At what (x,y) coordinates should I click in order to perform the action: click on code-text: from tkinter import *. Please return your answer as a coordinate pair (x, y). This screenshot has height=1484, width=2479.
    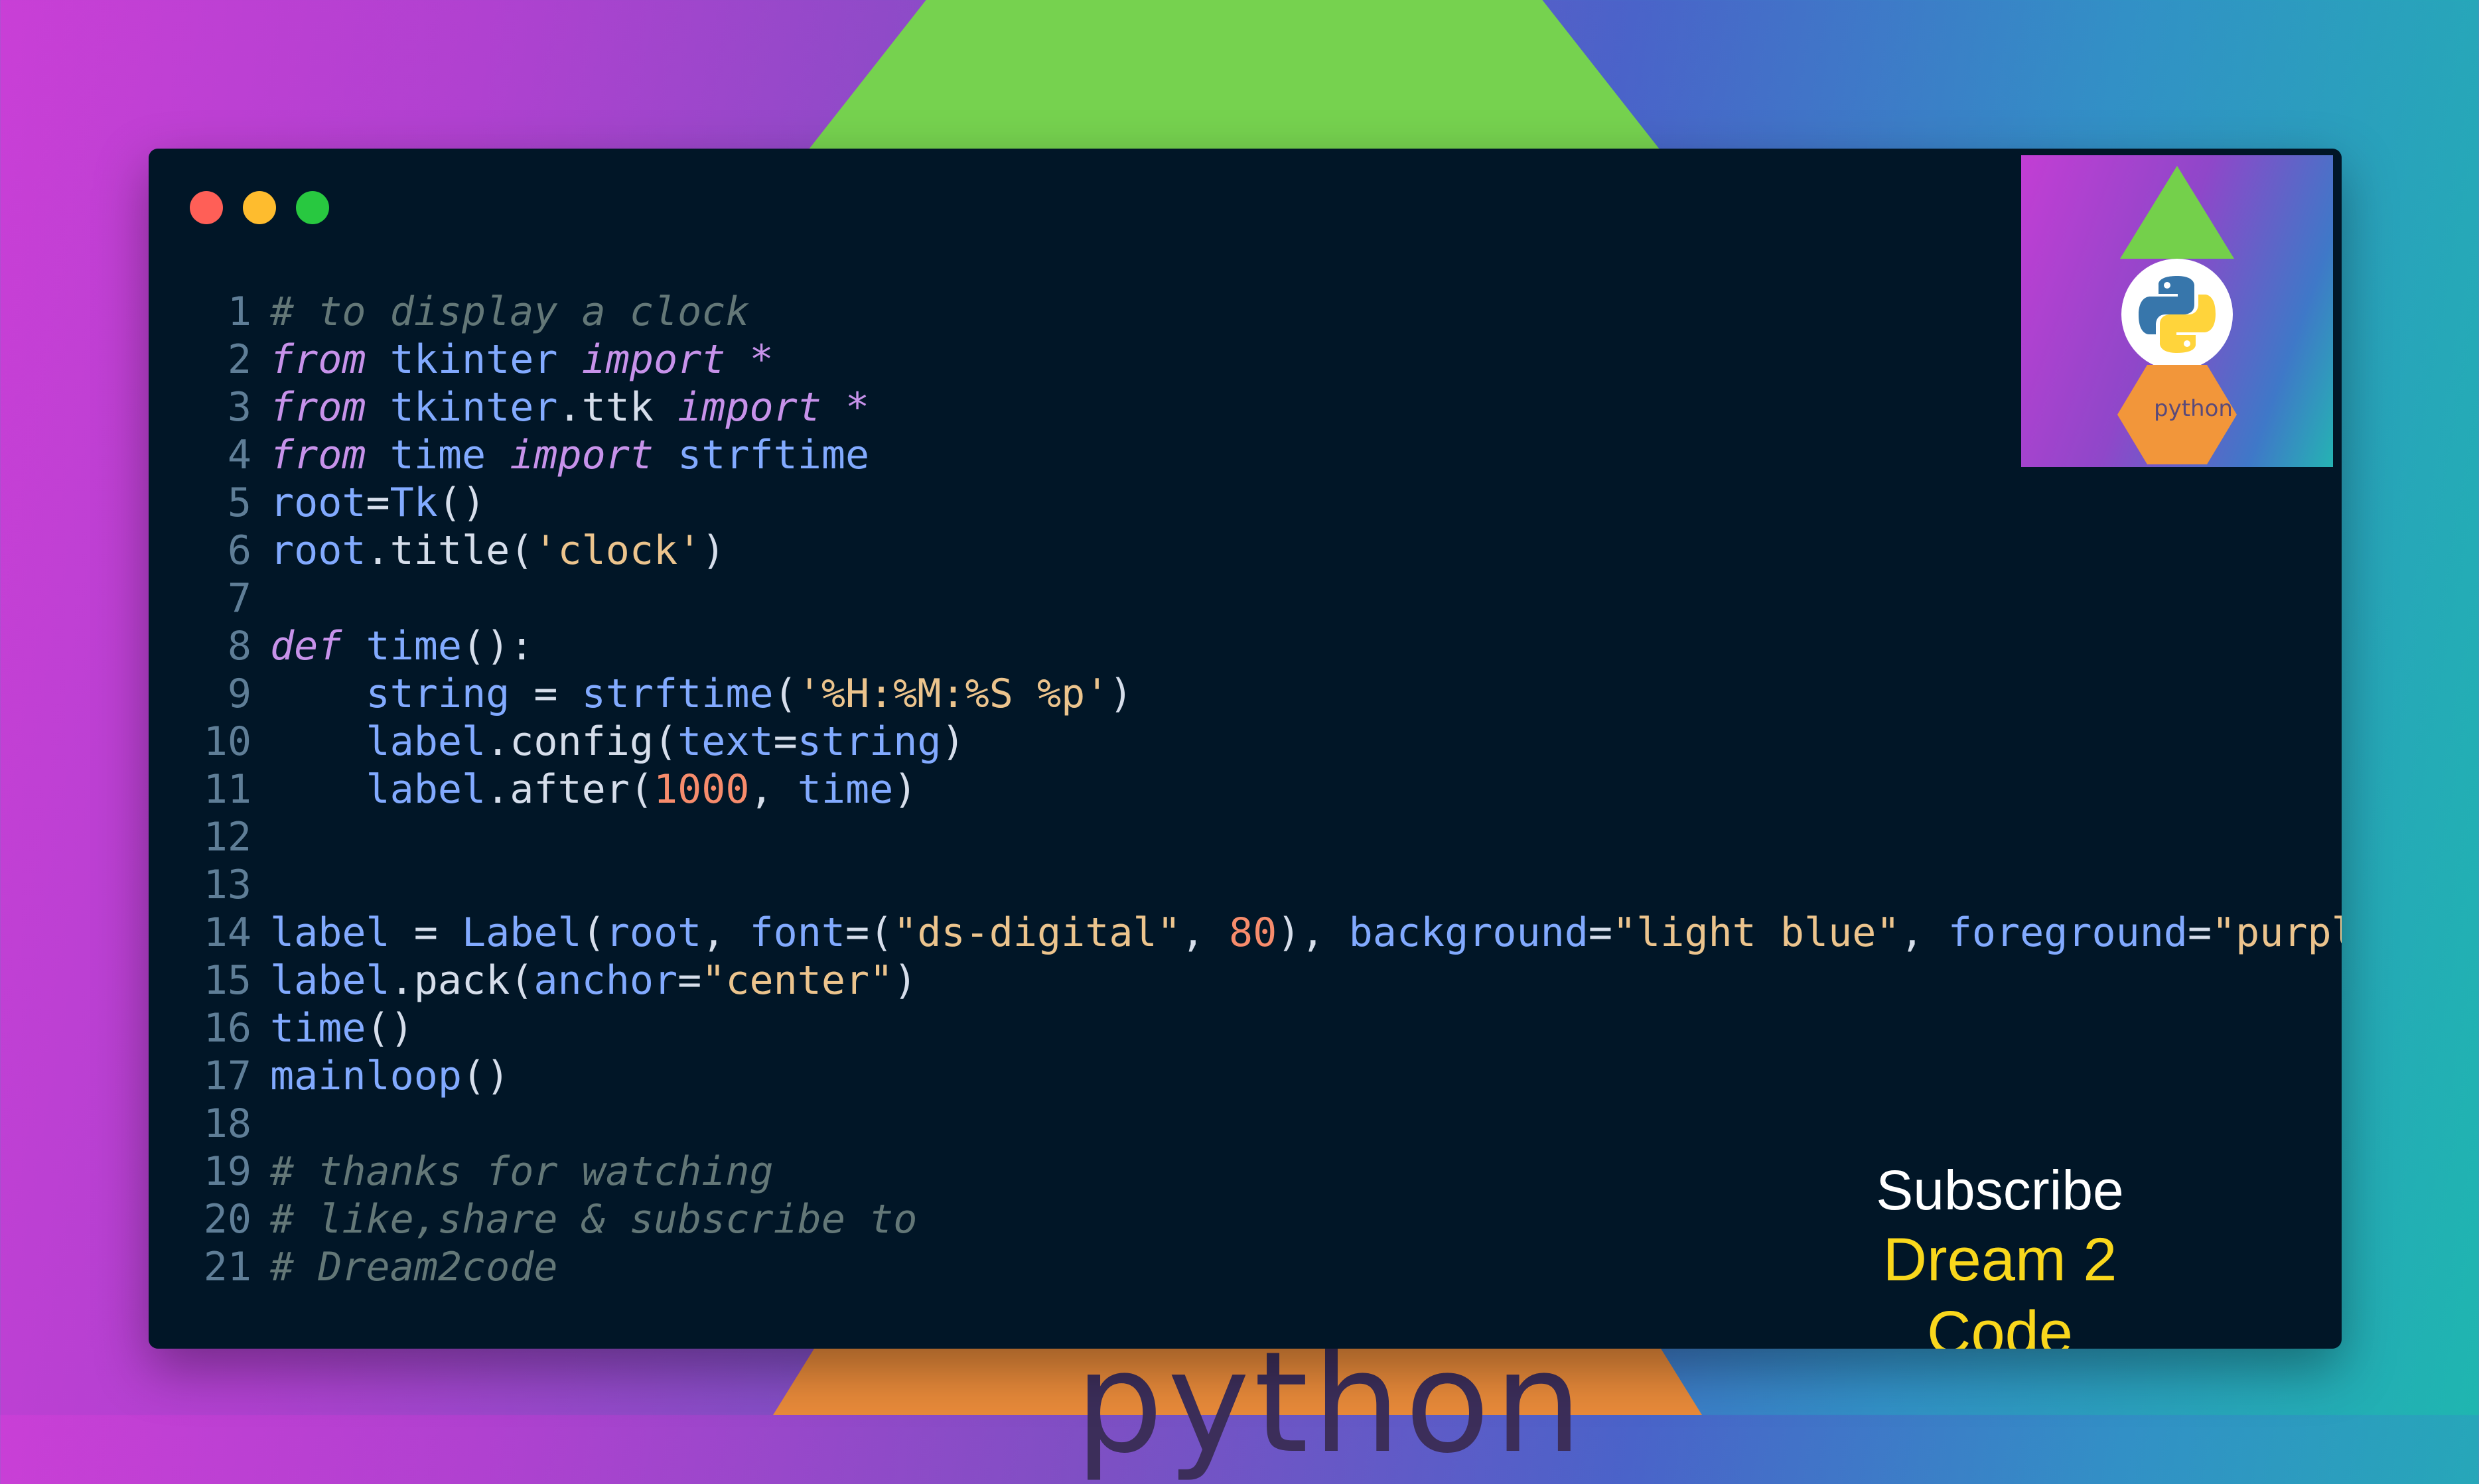
    Looking at the image, I should click on (522, 359).